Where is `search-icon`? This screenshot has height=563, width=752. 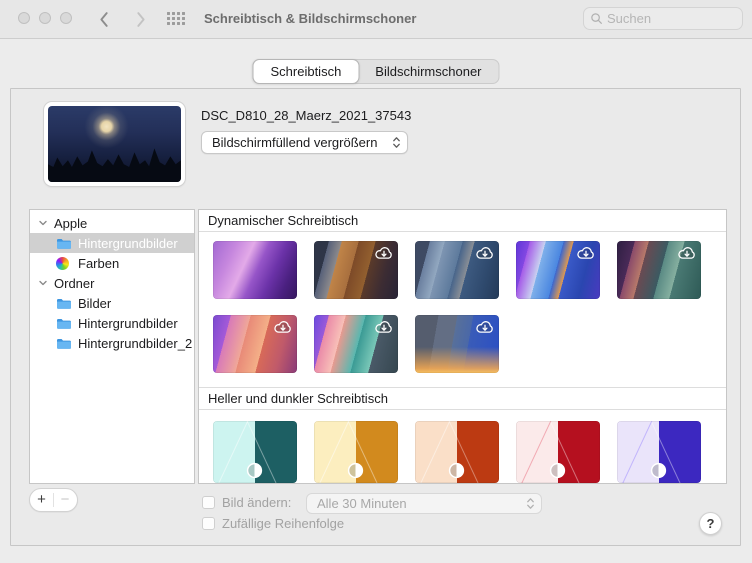 search-icon is located at coordinates (596, 18).